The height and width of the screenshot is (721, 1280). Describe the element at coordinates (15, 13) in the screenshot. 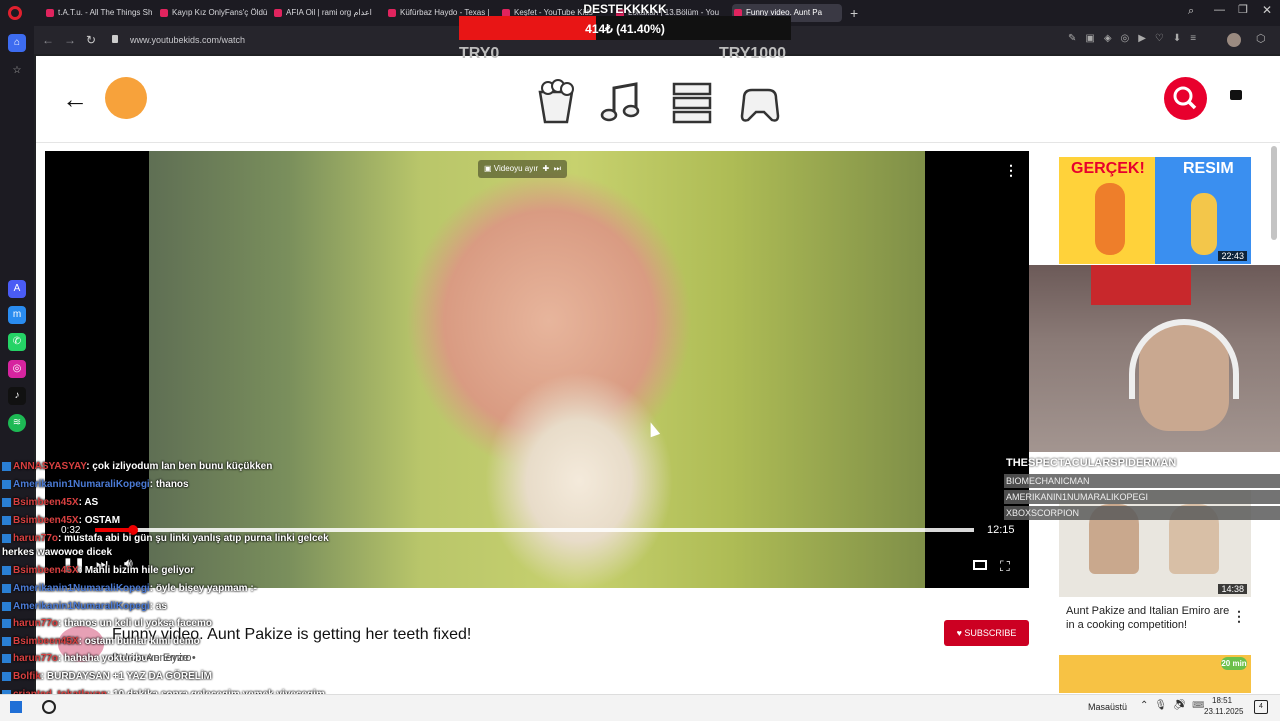

I see `opera-logo-icon` at that location.